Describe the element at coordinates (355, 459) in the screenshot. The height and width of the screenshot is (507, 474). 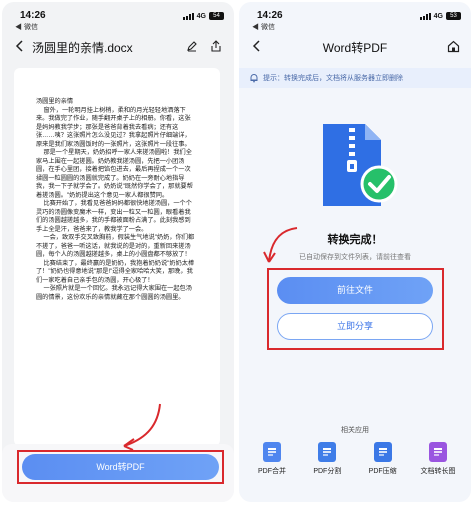
I see `related-apps-list: PDF合并 PDF分割 PDF压缩 文档转长图` at that location.